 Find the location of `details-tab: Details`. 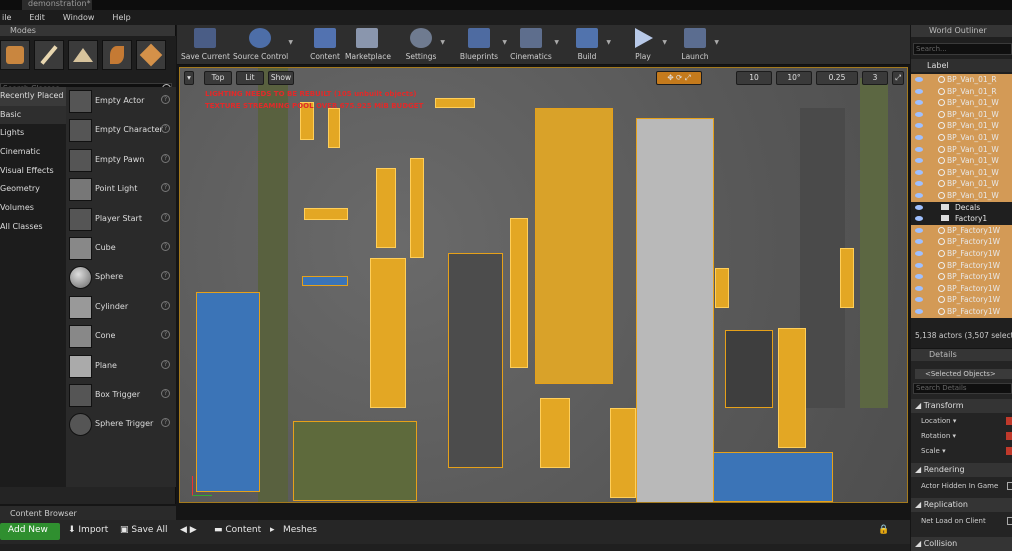

details-tab: Details is located at coordinates (961, 355).